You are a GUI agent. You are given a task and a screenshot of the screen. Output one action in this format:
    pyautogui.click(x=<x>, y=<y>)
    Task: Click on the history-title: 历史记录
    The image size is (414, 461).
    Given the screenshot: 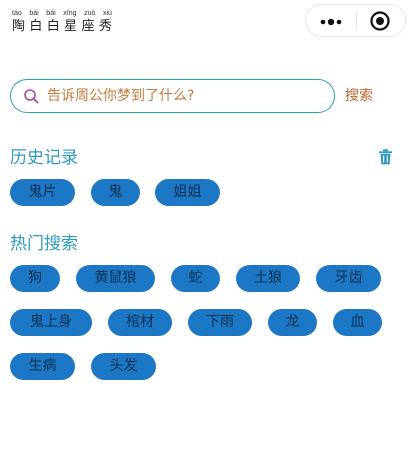 What is the action you would take?
    pyautogui.click(x=44, y=158)
    